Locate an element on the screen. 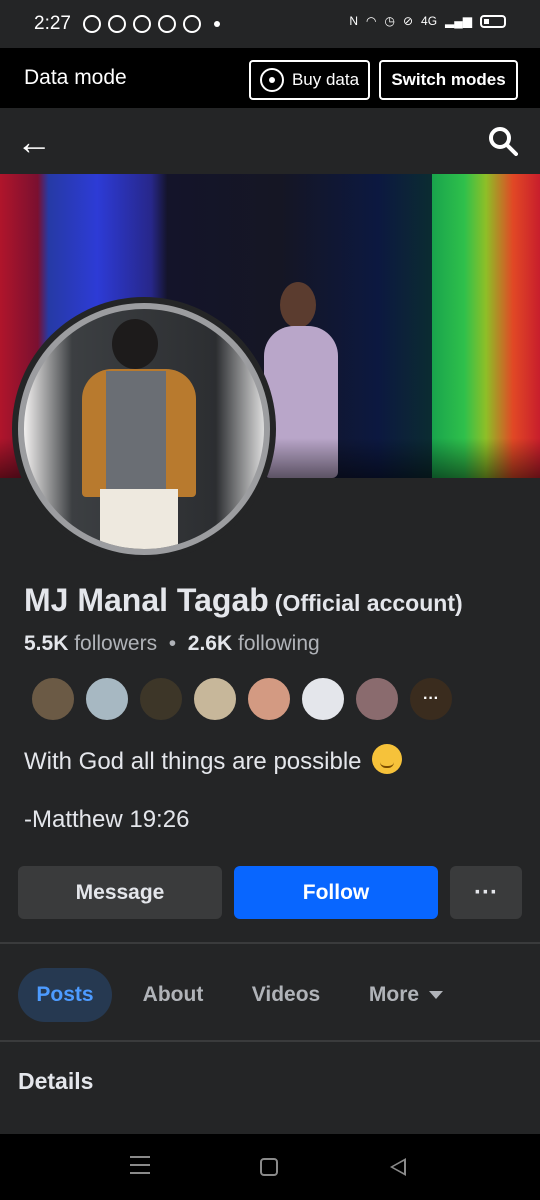 The height and width of the screenshot is (1200, 540). system-nav-bar is located at coordinates (270, 1167).